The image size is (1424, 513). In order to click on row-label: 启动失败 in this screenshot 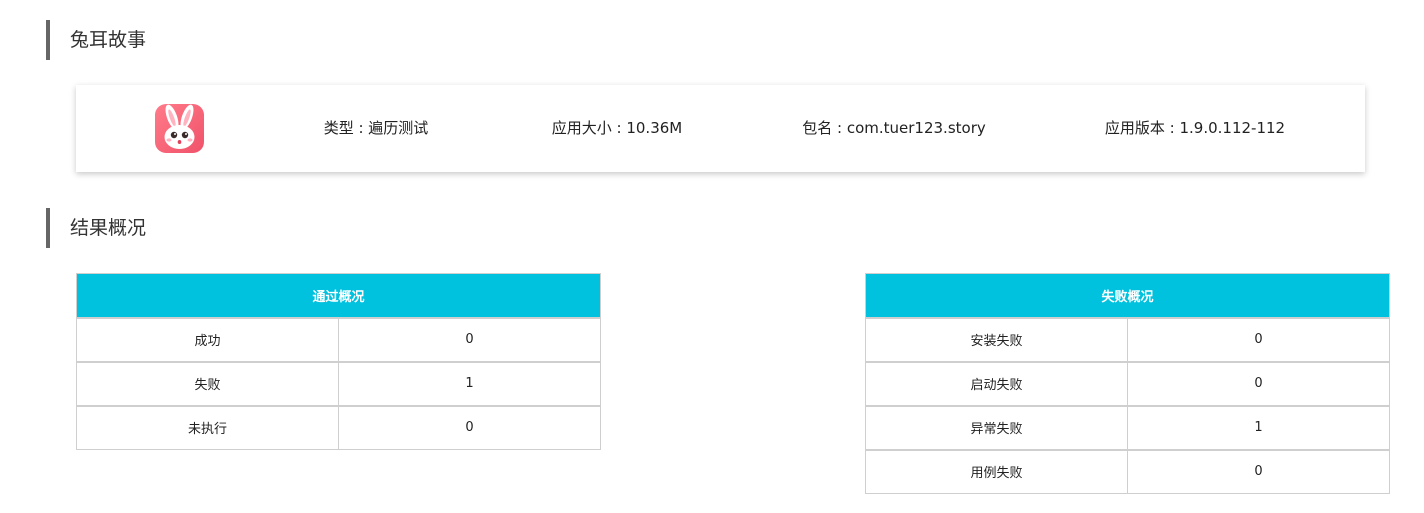, I will do `click(996, 383)`.